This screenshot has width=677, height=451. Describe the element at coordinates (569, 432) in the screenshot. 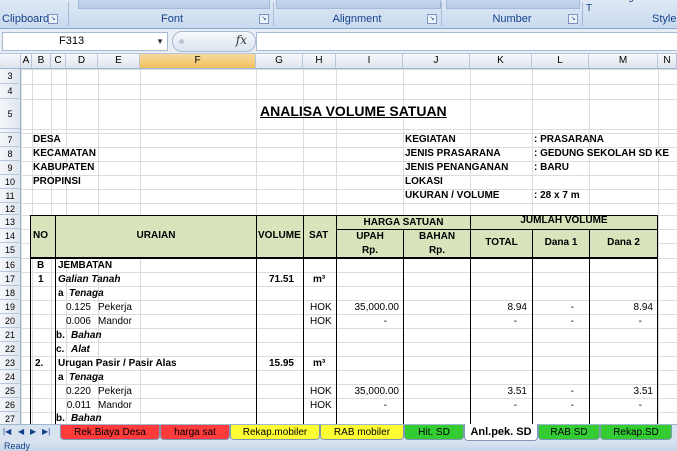

I see `sheet-tab-7: RAB SD` at that location.